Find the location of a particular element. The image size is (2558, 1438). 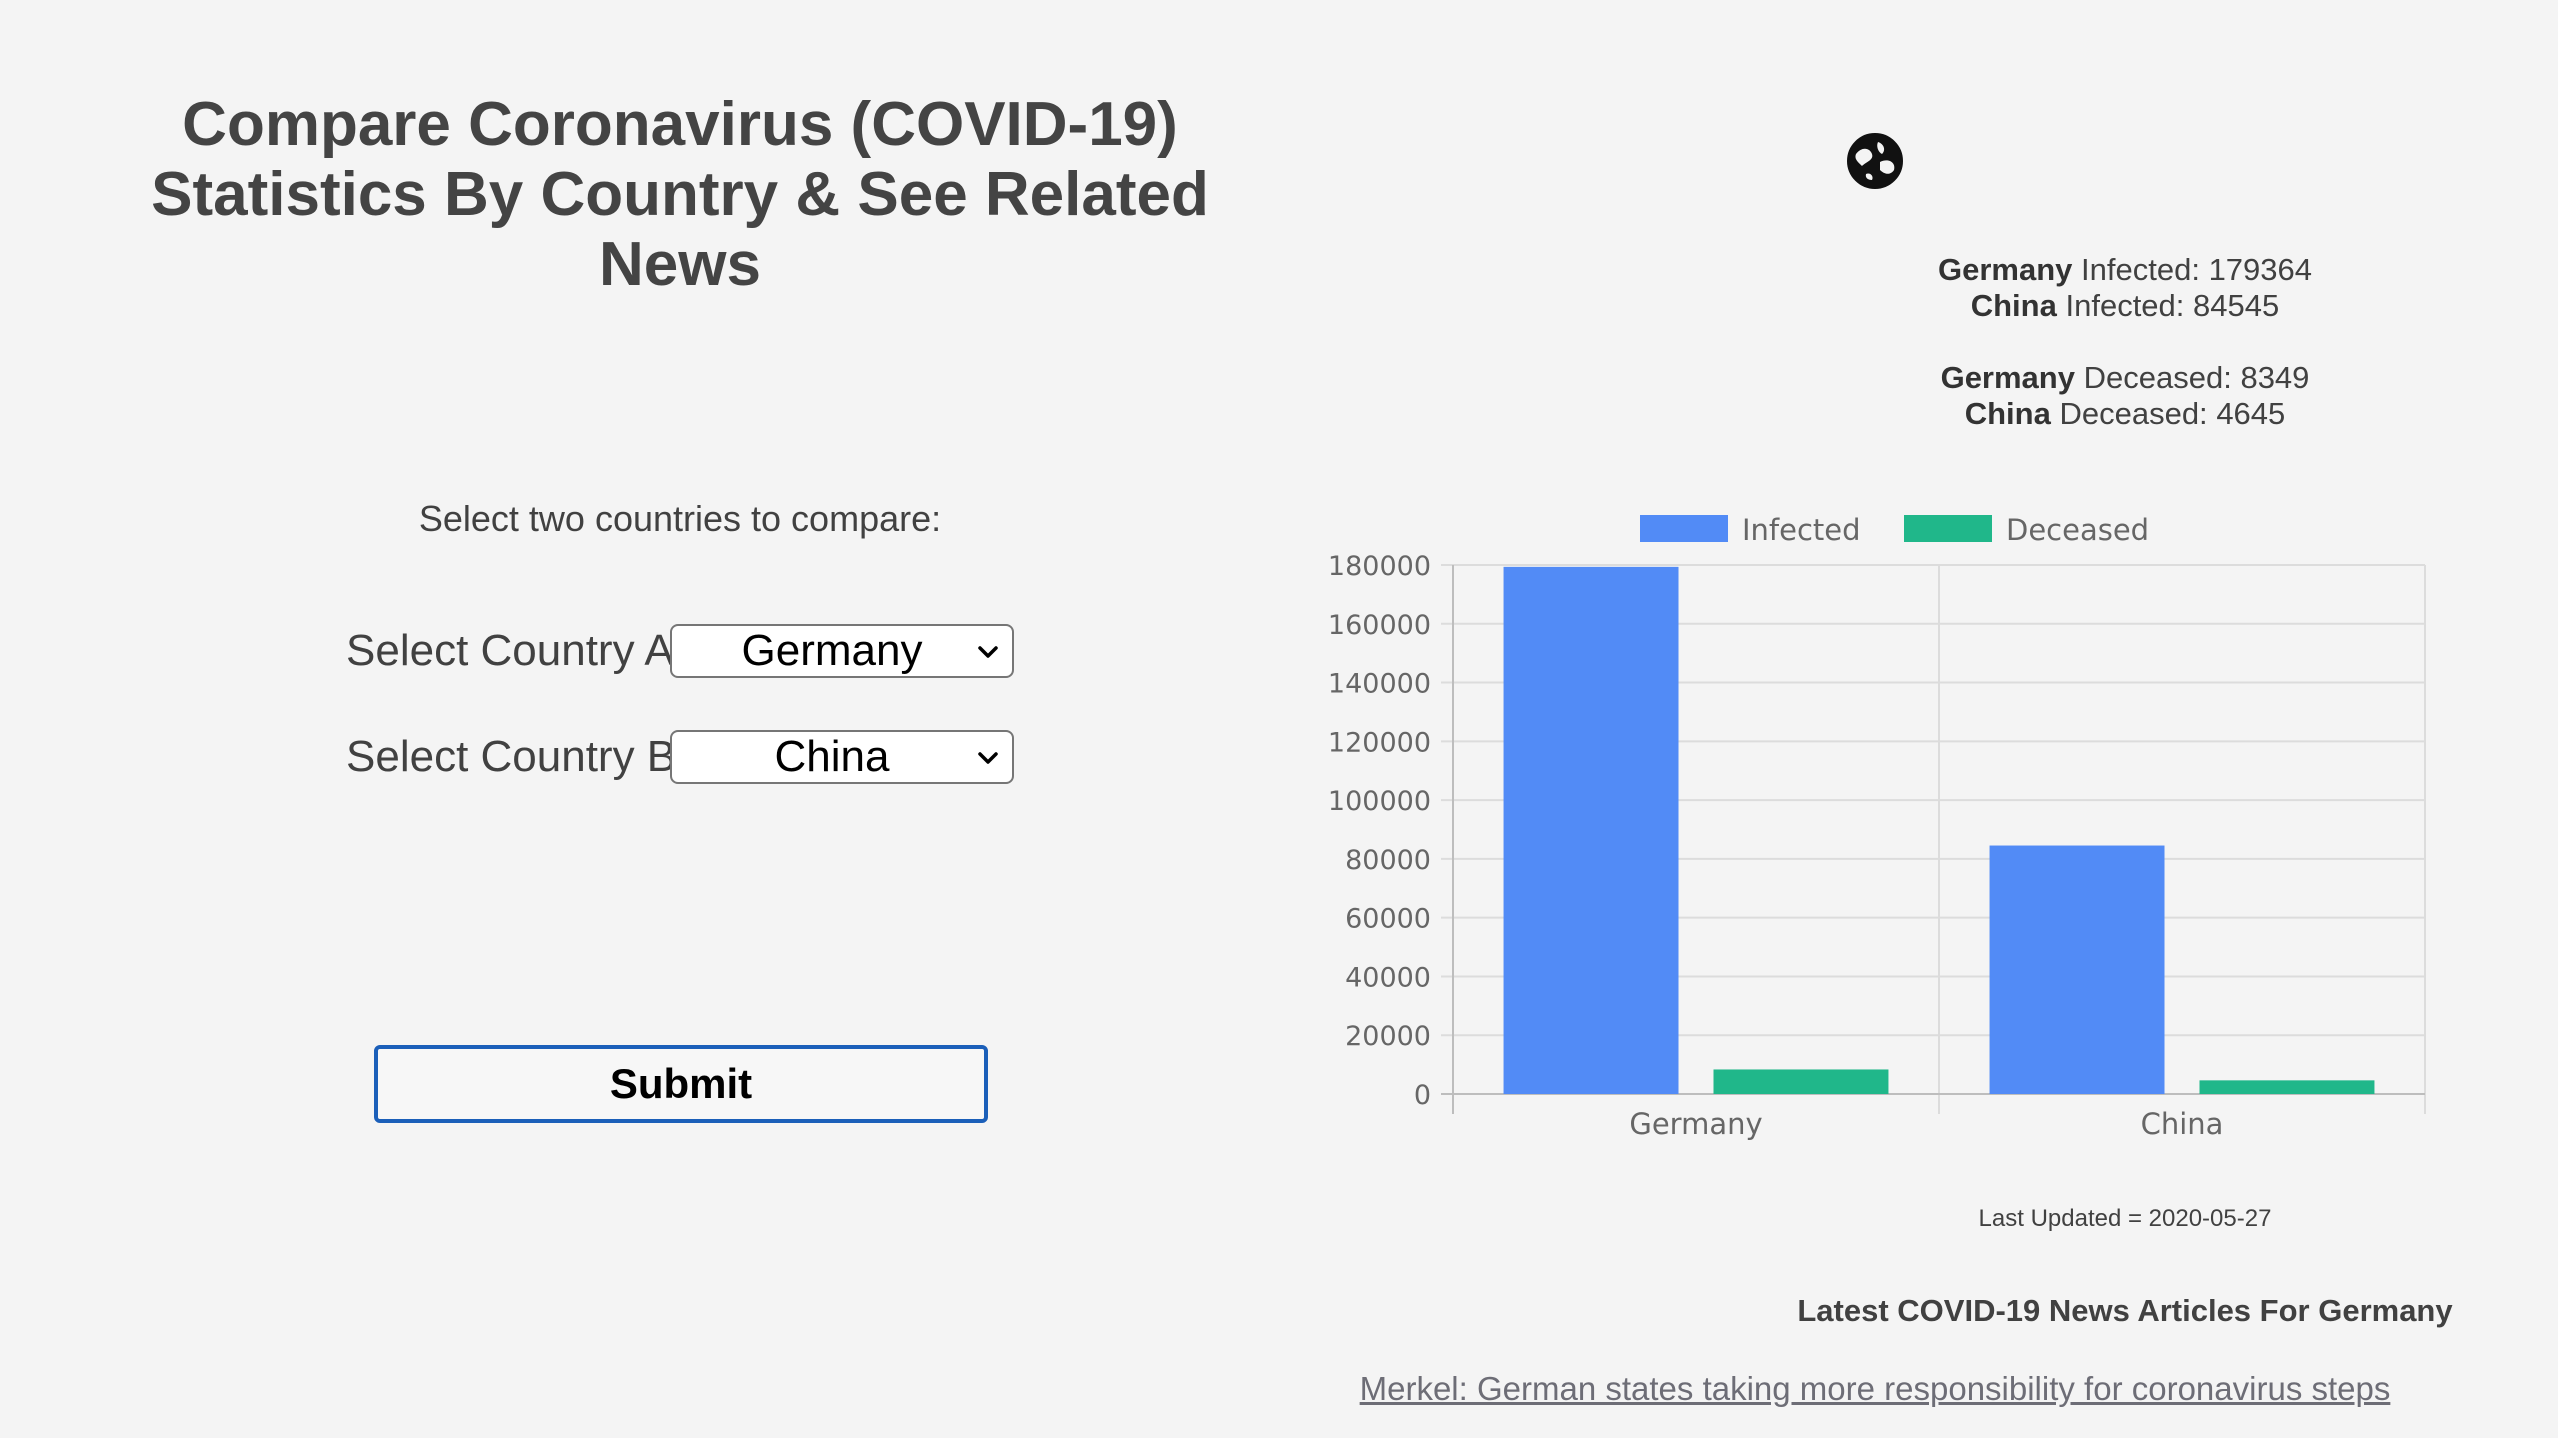

country-a-row: Select Country A Germany is located at coordinates (680, 651).